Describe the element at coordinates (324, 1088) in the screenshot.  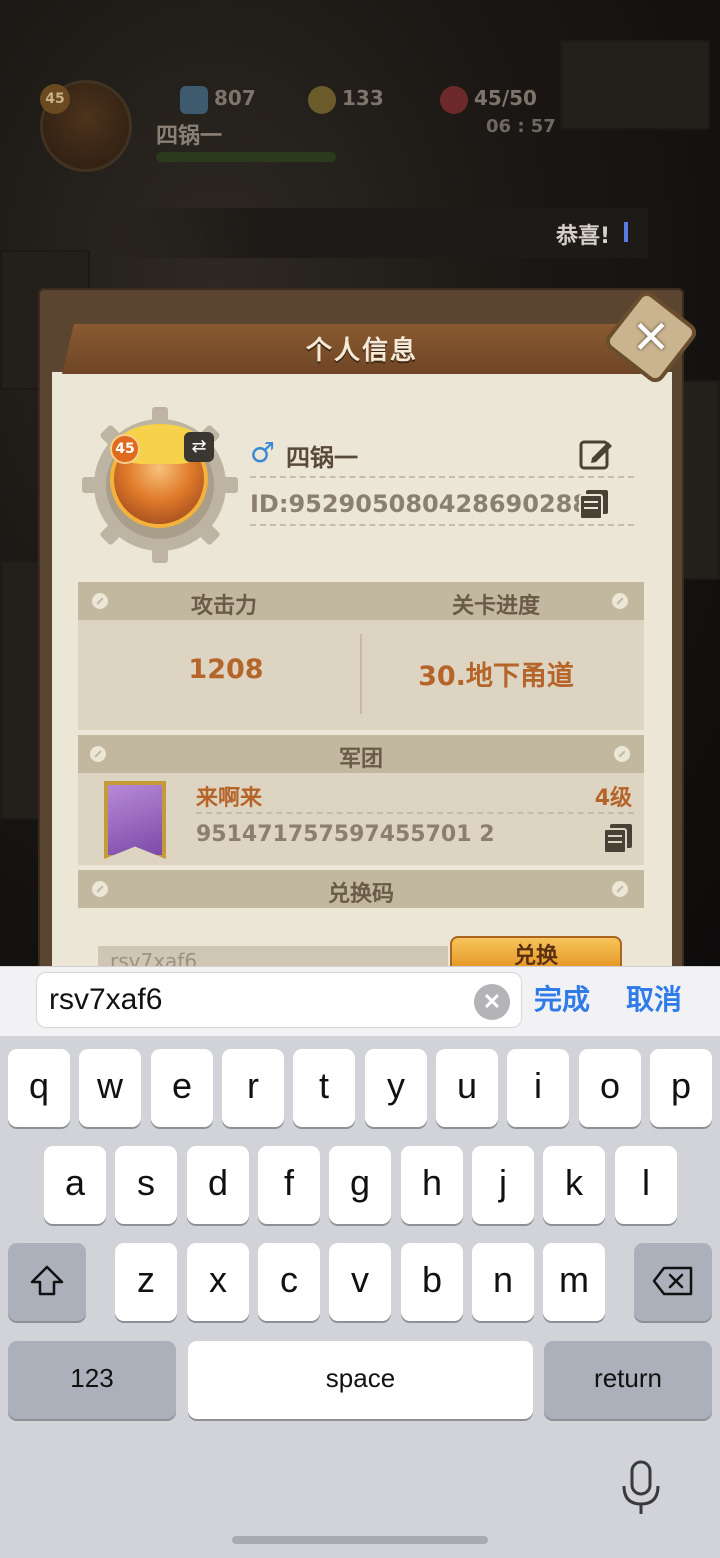
I see `key-t: t` at that location.